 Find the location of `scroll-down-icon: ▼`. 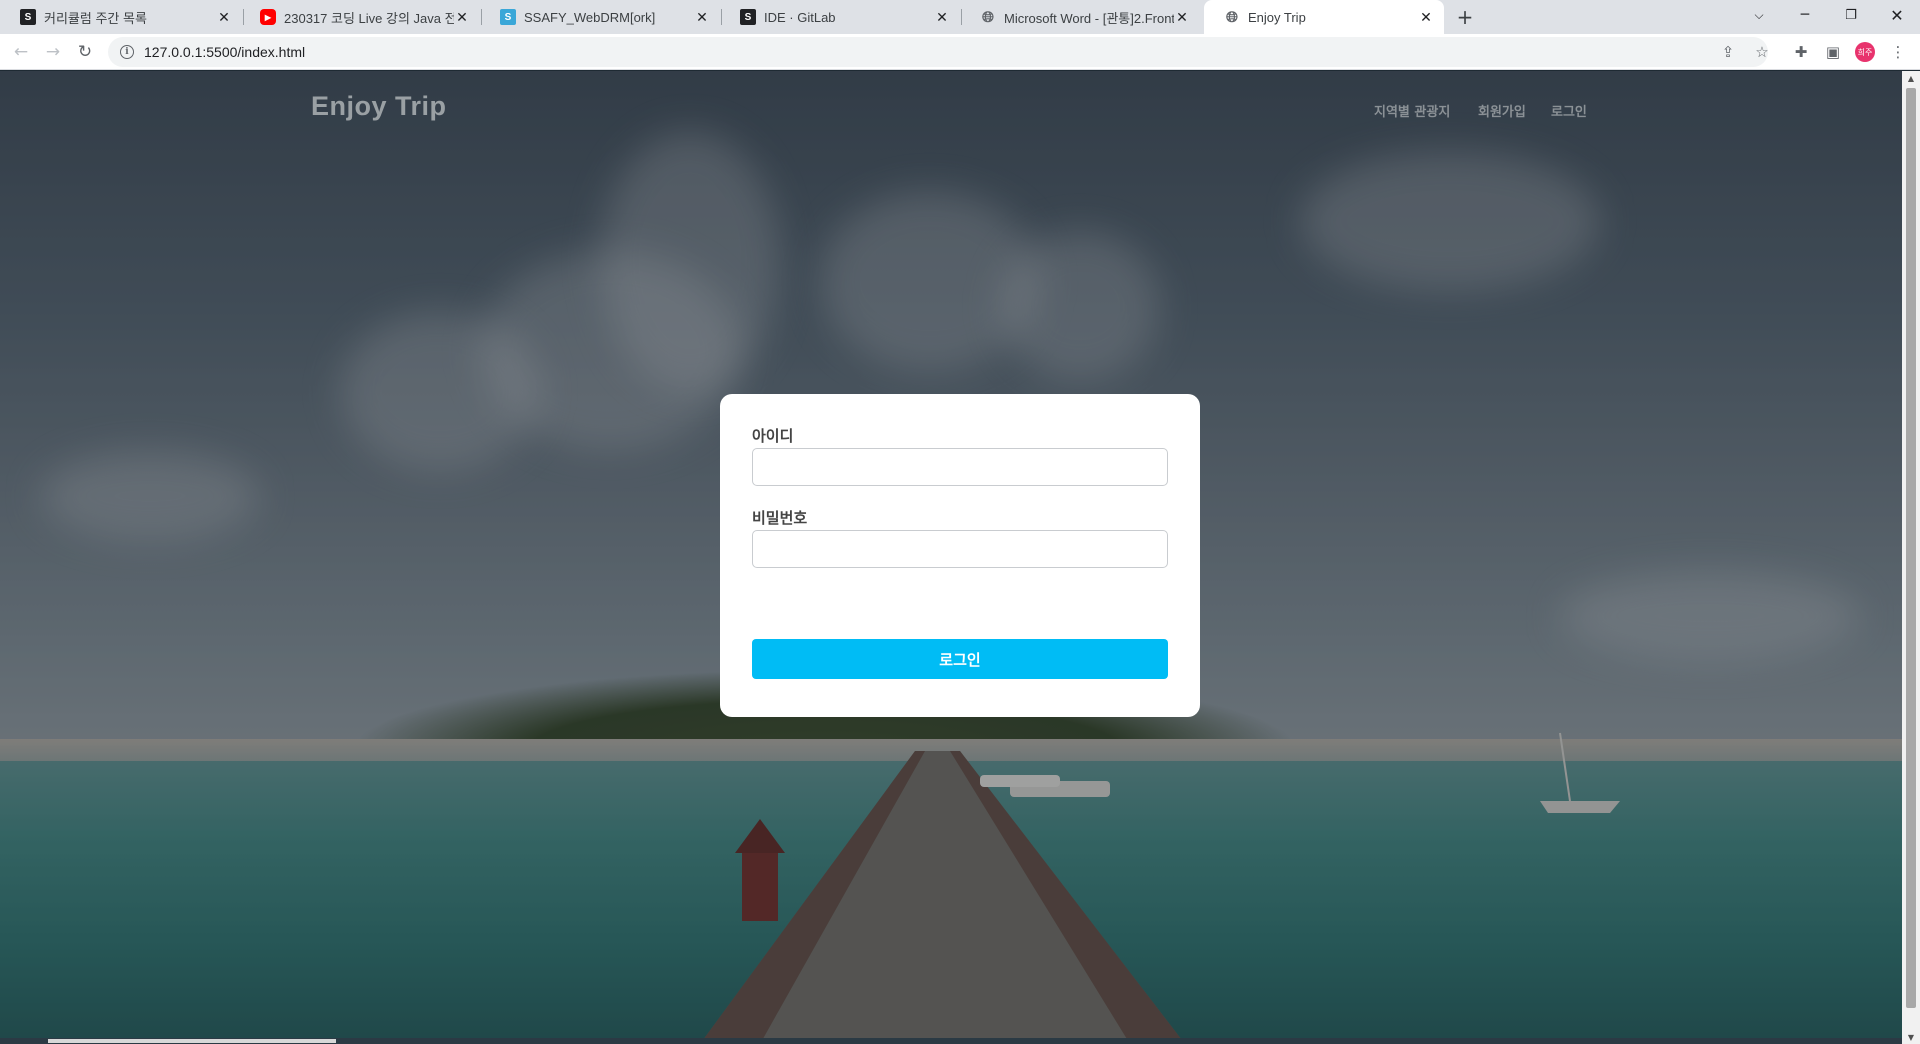

scroll-down-icon: ▼ is located at coordinates (1911, 1037).